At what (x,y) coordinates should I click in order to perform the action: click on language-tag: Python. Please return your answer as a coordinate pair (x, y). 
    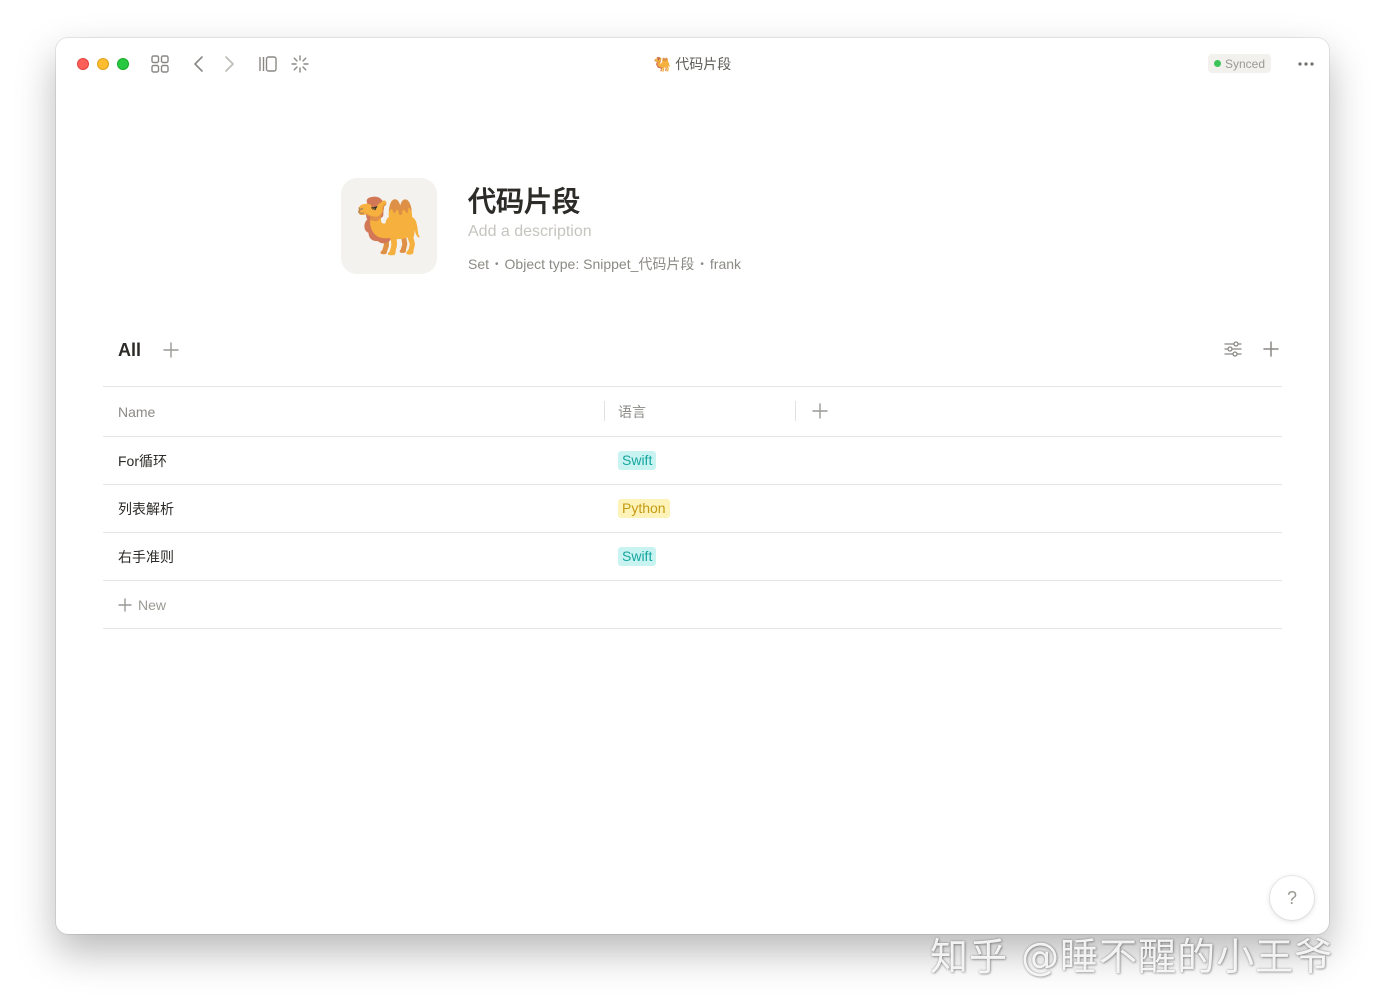
    Looking at the image, I should click on (644, 508).